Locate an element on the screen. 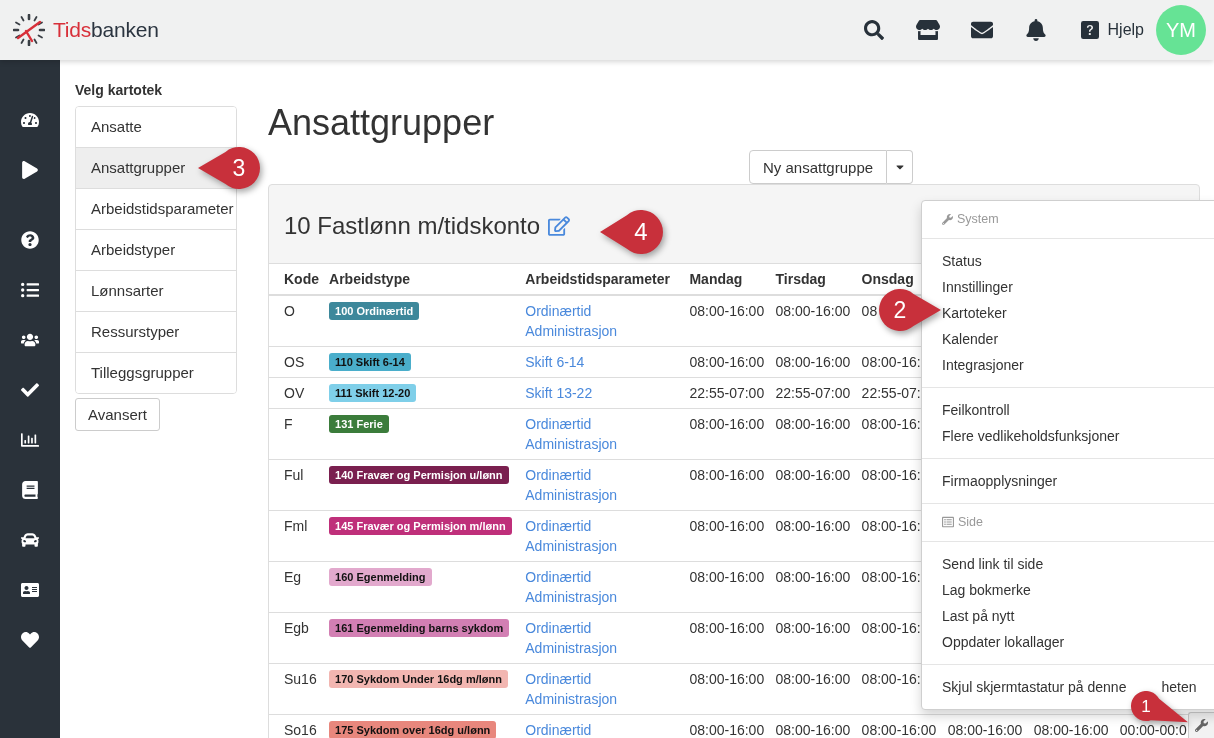  time-range: 22:55-07: is located at coordinates (891, 393).